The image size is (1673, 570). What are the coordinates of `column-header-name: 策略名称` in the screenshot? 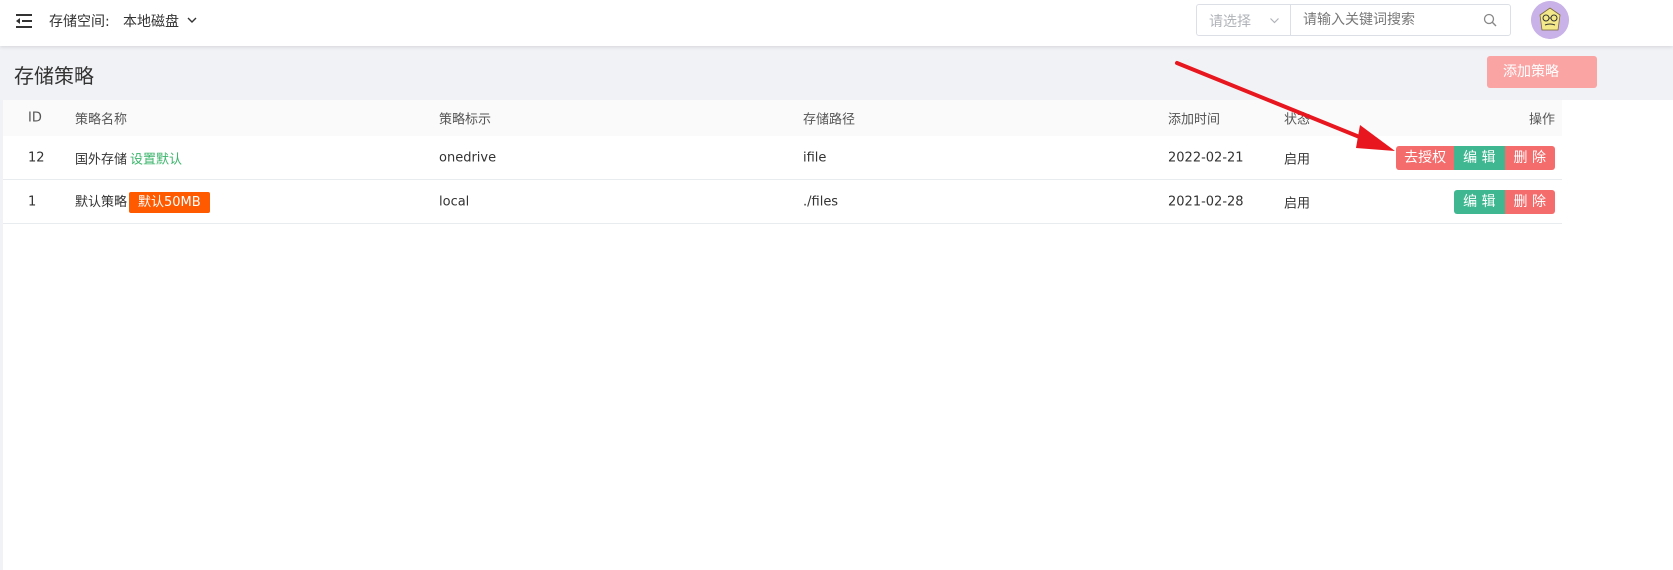 It's located at (101, 120).